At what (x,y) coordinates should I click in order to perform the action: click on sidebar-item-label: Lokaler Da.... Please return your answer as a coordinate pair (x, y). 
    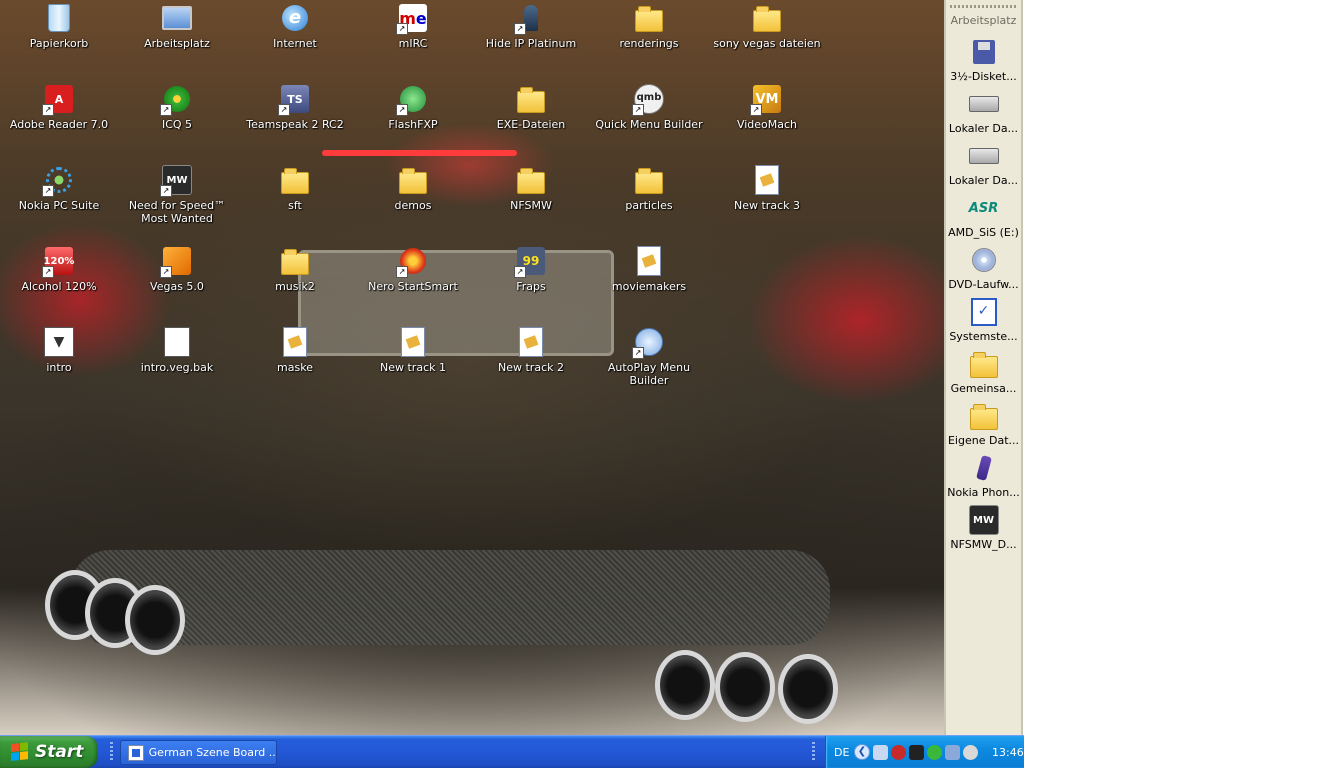
    Looking at the image, I should click on (983, 128).